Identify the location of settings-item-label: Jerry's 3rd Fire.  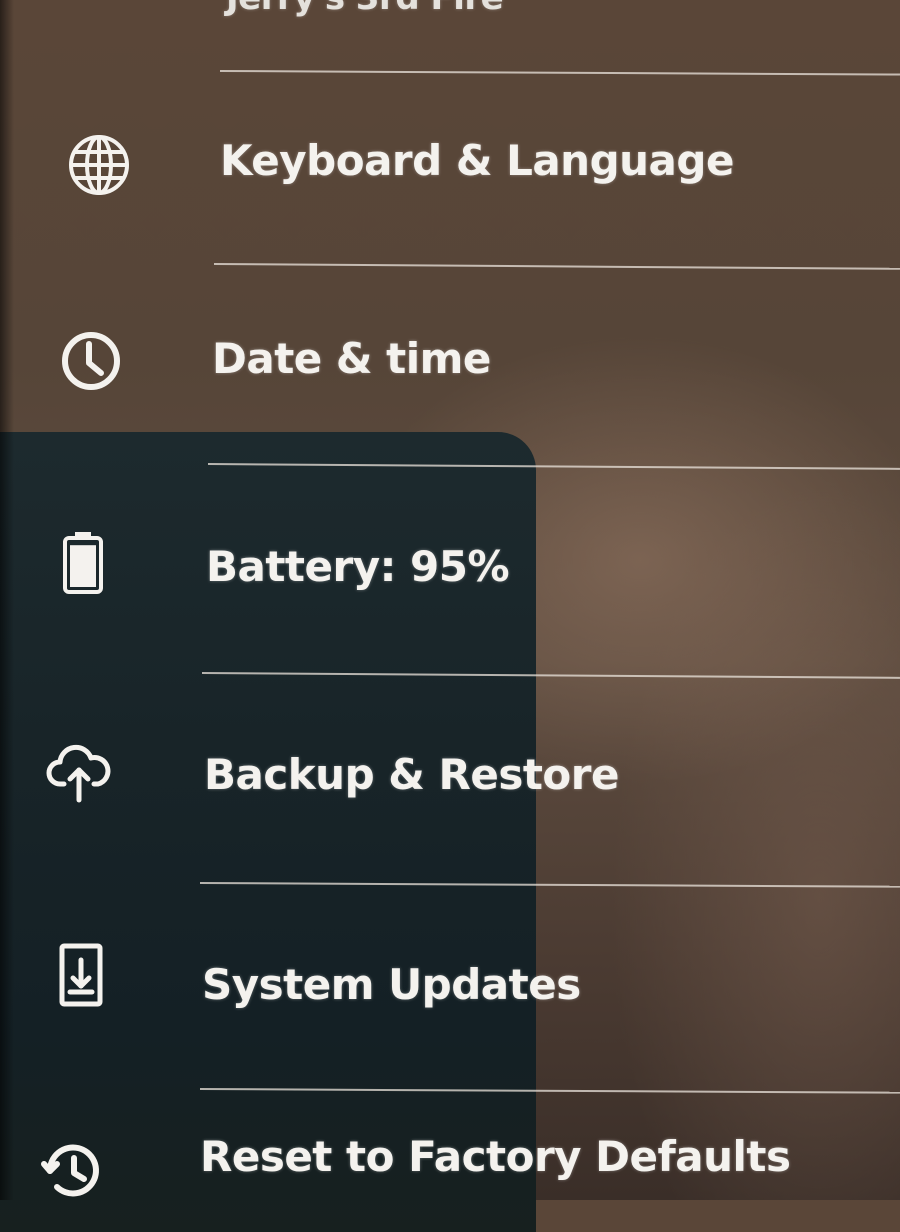
(365, 9).